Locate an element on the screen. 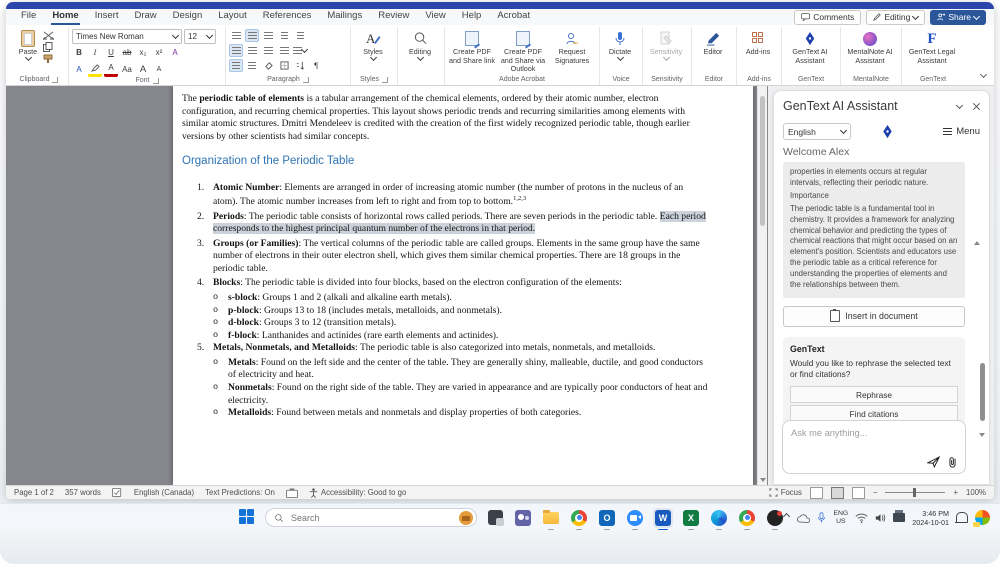 The width and height of the screenshot is (1000, 564). bullet-list-button is located at coordinates (236, 35).